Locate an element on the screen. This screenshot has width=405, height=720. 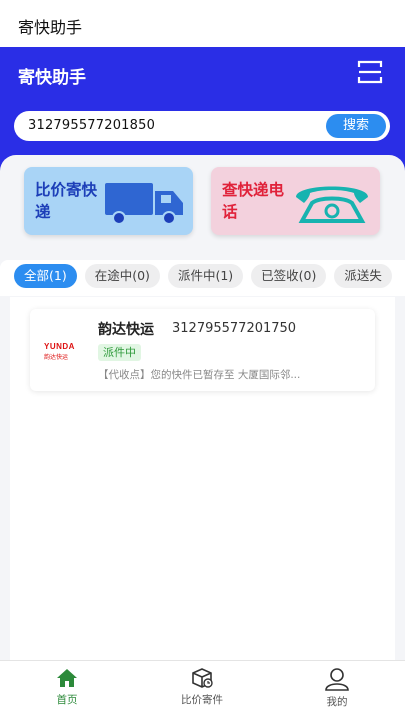
status-tabs: 全部(1) 在途中(0) 派件中(1) 已签收(0) 派送失 is located at coordinates (202, 278).